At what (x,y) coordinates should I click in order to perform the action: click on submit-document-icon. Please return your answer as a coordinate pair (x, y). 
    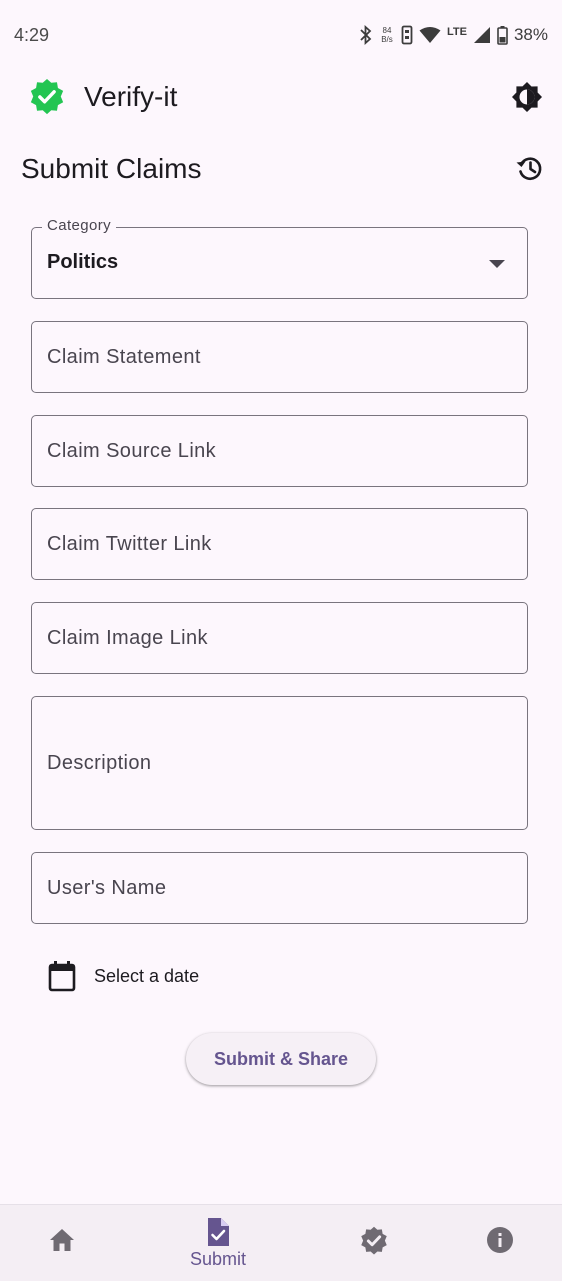
    Looking at the image, I should click on (218, 1232).